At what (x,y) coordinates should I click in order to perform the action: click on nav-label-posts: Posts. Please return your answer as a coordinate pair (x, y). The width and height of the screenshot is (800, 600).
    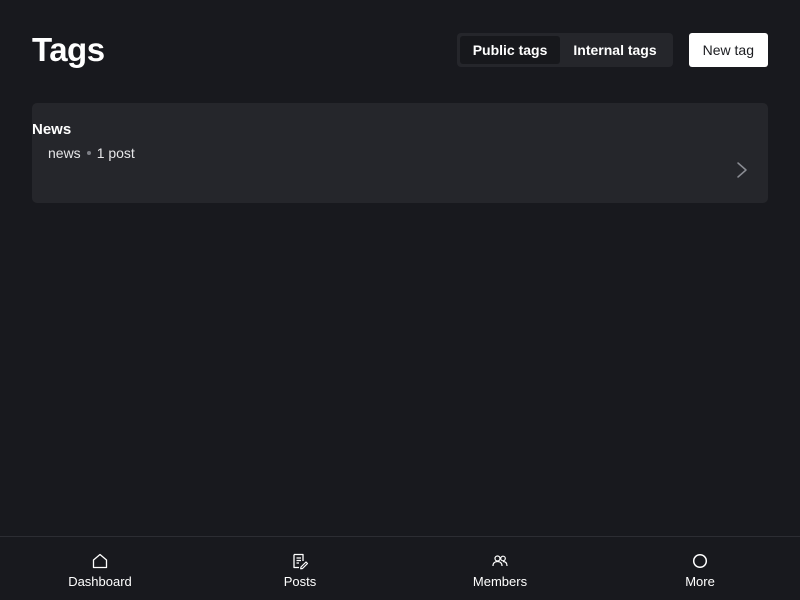
    Looking at the image, I should click on (300, 581).